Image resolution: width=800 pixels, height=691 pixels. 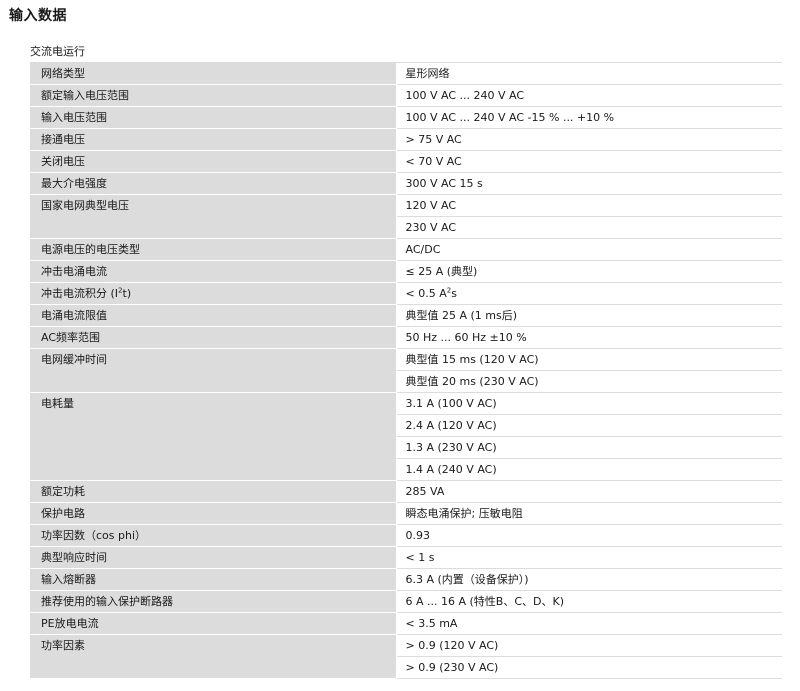 I want to click on spec-label: 电涌电流限值, so click(x=213, y=315).